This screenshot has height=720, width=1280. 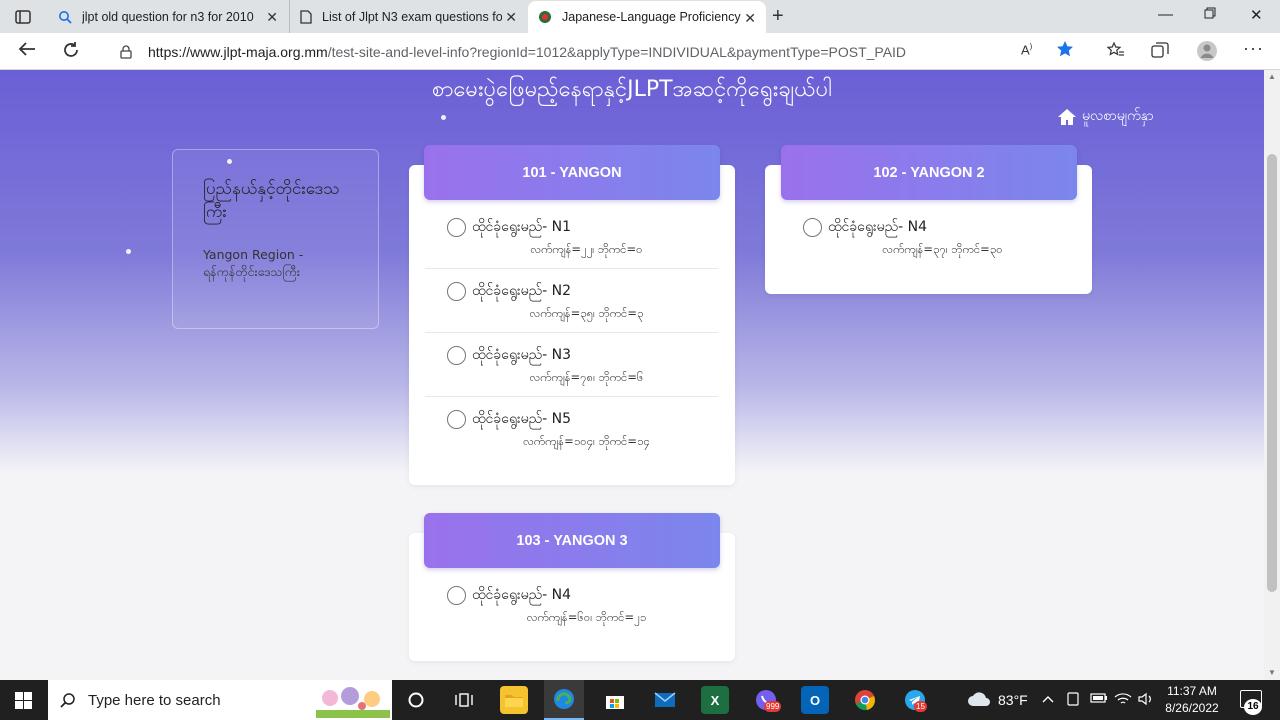 What do you see at coordinates (586, 249) in the screenshot?
I see `seat-info: လက်ကျန်=၂၂၊ ဘိုကင်=၀` at bounding box center [586, 249].